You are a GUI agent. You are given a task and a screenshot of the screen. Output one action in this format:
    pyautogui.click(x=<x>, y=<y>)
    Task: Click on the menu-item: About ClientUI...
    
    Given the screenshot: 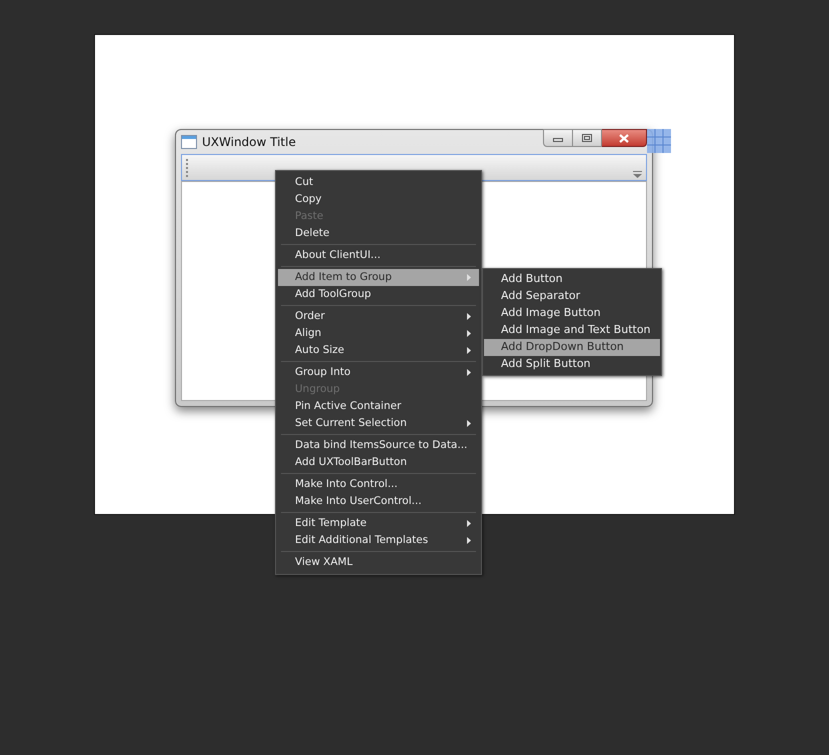 What is the action you would take?
    pyautogui.click(x=378, y=255)
    